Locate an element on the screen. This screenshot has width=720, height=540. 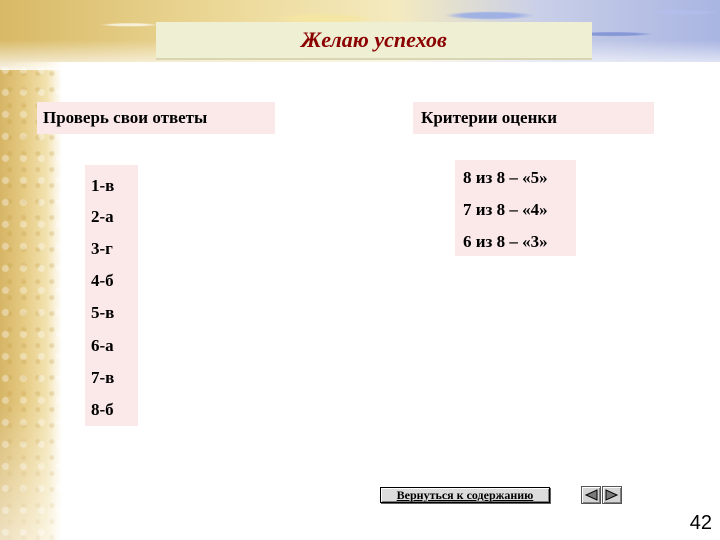
criteria-item: 6 из 8 – «3» is located at coordinates (505, 241).